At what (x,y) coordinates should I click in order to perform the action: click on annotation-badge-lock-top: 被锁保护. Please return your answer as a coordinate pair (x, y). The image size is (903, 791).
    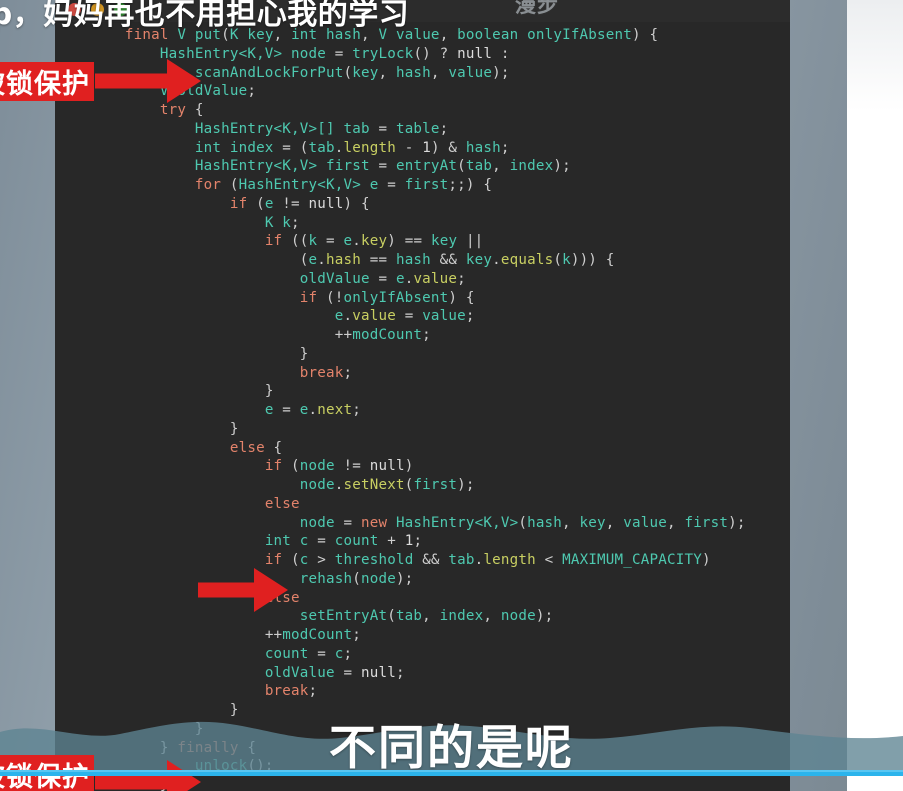
    Looking at the image, I should click on (47, 81).